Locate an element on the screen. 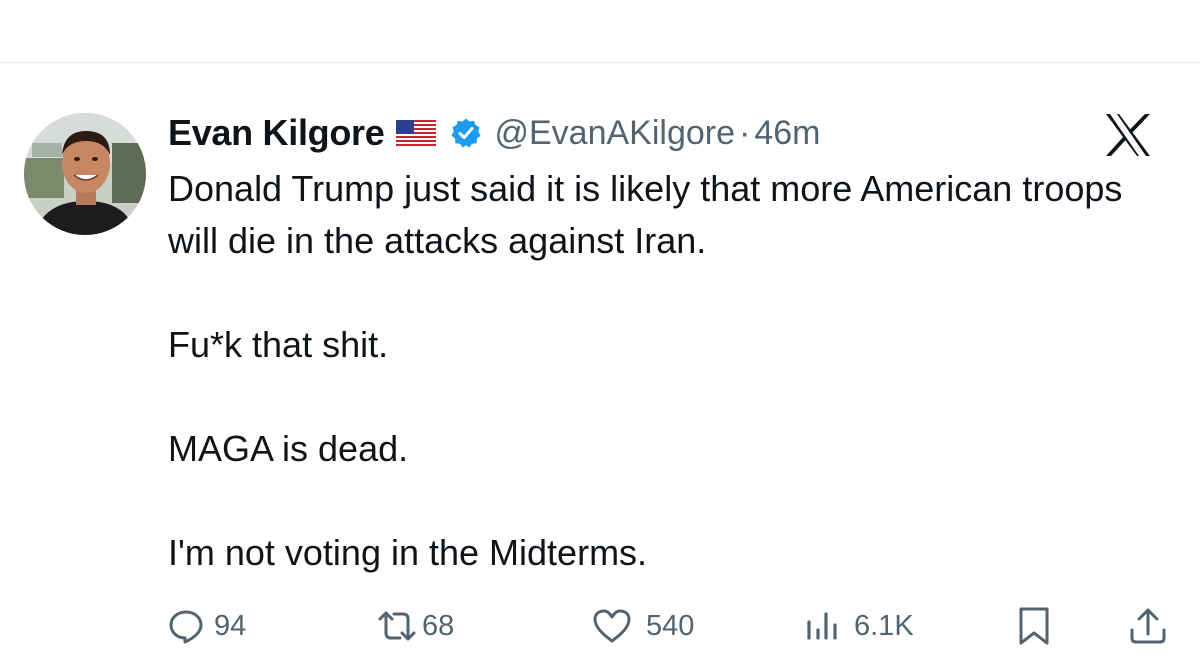  repost-count: 68 is located at coordinates (438, 625).